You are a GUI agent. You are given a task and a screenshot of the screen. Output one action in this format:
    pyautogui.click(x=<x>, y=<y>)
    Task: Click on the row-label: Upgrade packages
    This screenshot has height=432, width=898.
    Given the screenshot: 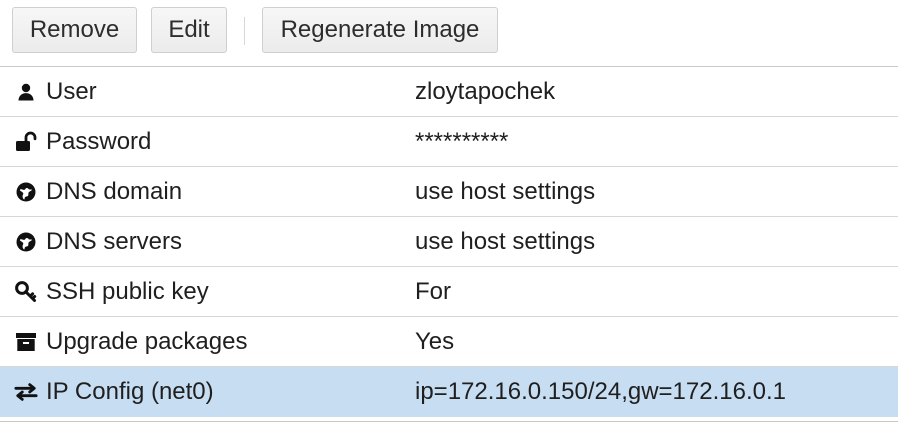 What is the action you would take?
    pyautogui.click(x=147, y=341)
    